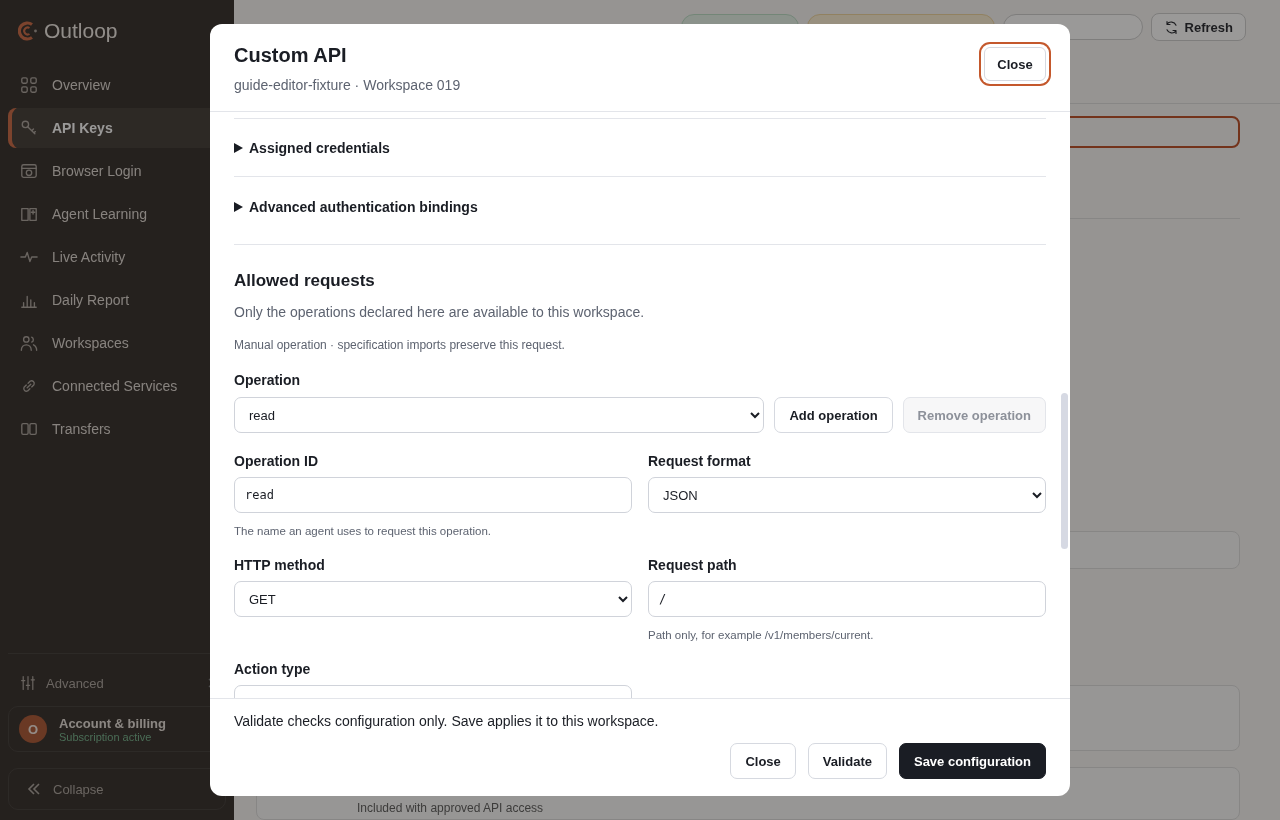 This screenshot has width=1280, height=820. I want to click on field-label: Action type, so click(273, 669).